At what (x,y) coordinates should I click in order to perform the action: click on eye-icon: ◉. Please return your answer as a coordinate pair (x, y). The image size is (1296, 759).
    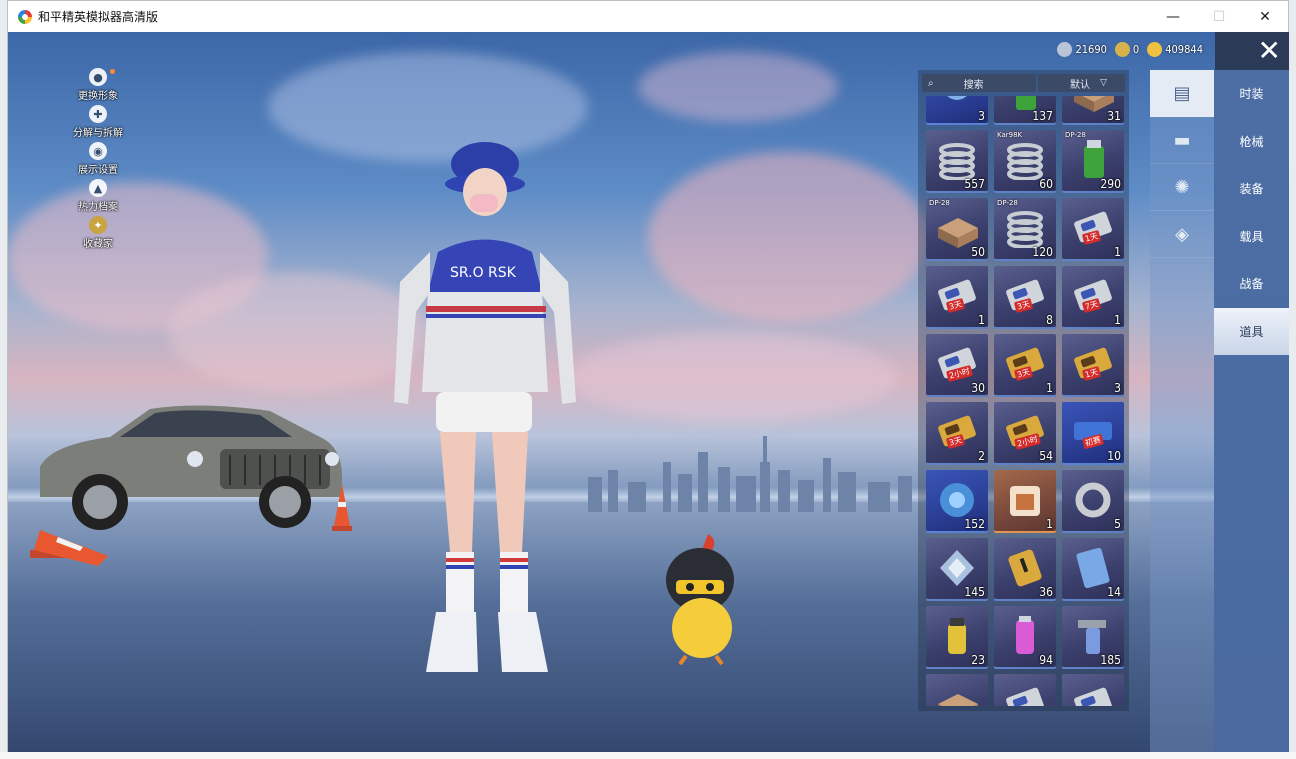
    Looking at the image, I should click on (98, 151).